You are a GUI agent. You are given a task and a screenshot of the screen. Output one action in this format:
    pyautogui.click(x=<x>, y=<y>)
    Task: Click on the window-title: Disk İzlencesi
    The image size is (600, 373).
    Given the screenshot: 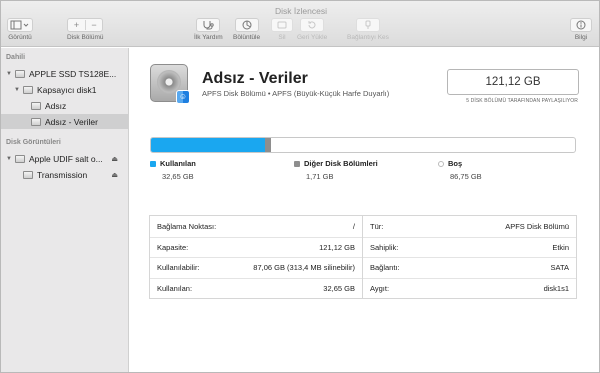 What is the action you would take?
    pyautogui.click(x=301, y=11)
    